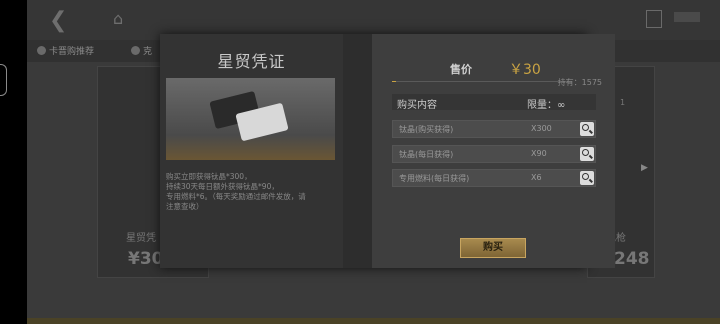 This screenshot has width=720, height=324. I want to click on back-icon: ❮, so click(58, 20).